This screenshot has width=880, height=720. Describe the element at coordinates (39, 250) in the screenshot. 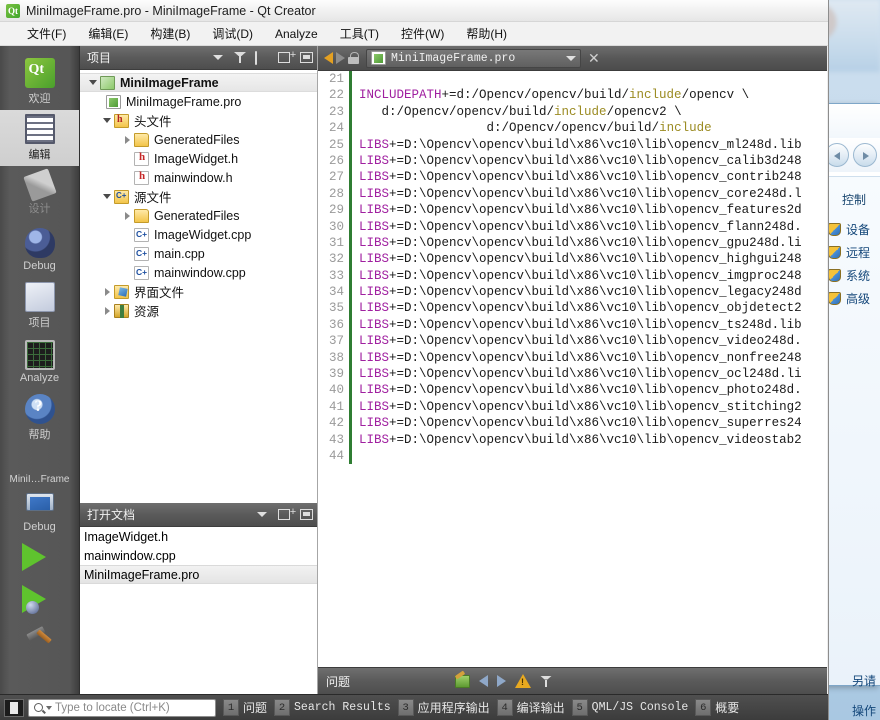

I see `mode-button-debug: Debug` at that location.